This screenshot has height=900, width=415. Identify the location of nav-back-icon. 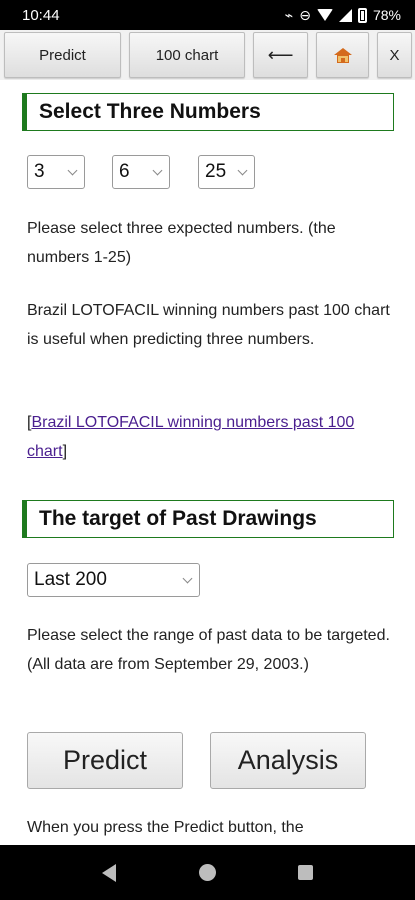
(109, 873).